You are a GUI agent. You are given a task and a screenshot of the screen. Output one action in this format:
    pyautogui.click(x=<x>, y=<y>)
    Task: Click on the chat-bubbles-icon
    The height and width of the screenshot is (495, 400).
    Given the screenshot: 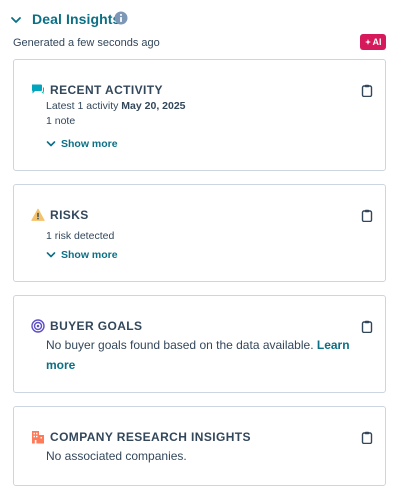 What is the action you would take?
    pyautogui.click(x=38, y=89)
    